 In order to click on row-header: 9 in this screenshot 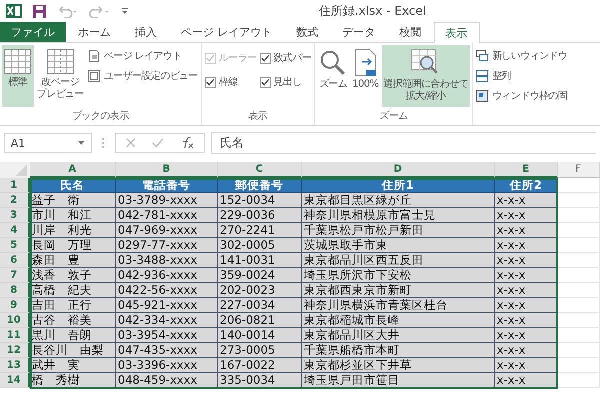, I will do `click(15, 305)`.